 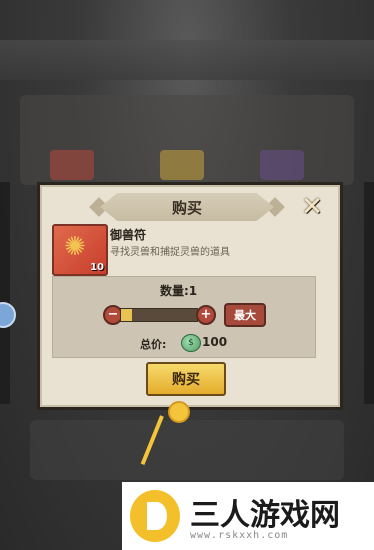 I want to click on quantity-label: 数量:1, so click(x=179, y=291).